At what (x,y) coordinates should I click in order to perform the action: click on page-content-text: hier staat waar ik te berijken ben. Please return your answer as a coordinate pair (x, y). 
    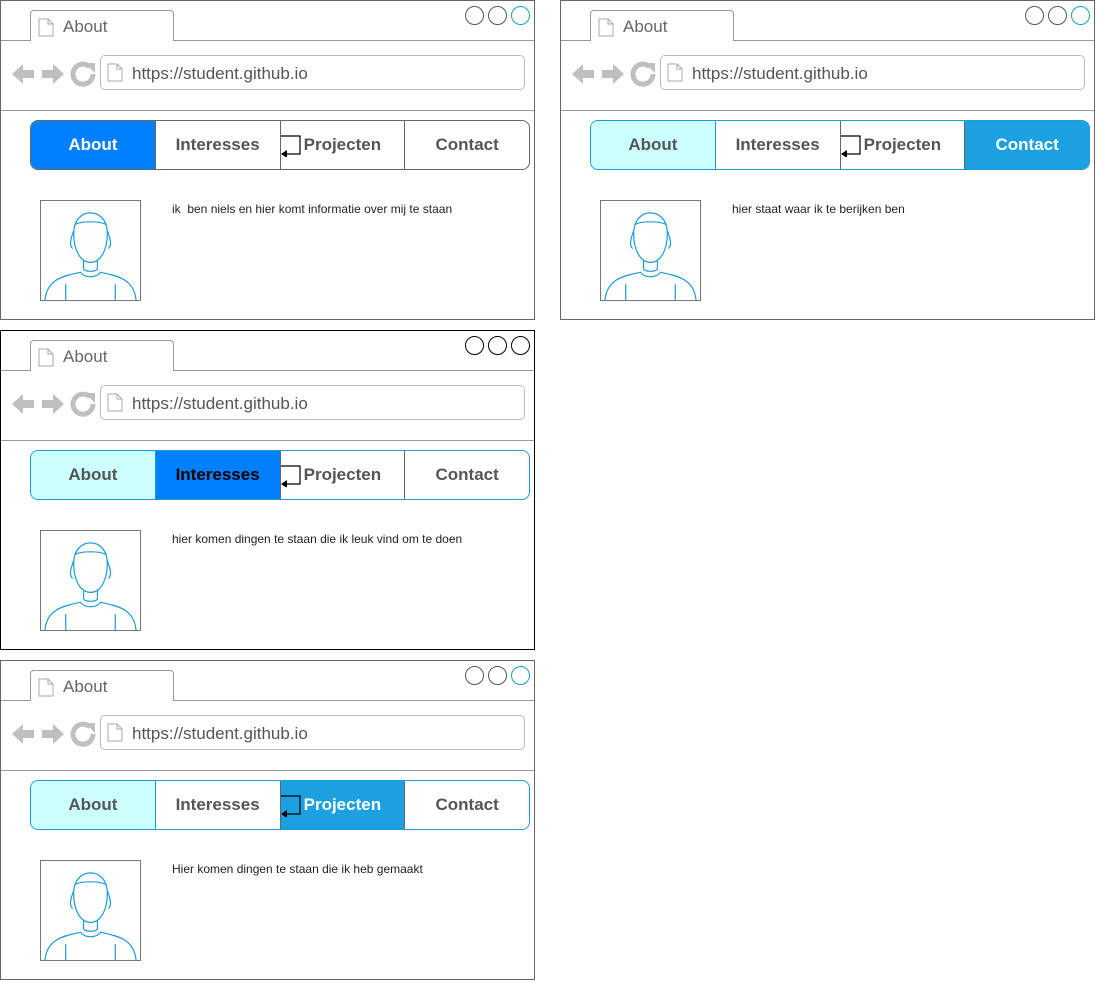
    Looking at the image, I should click on (818, 209).